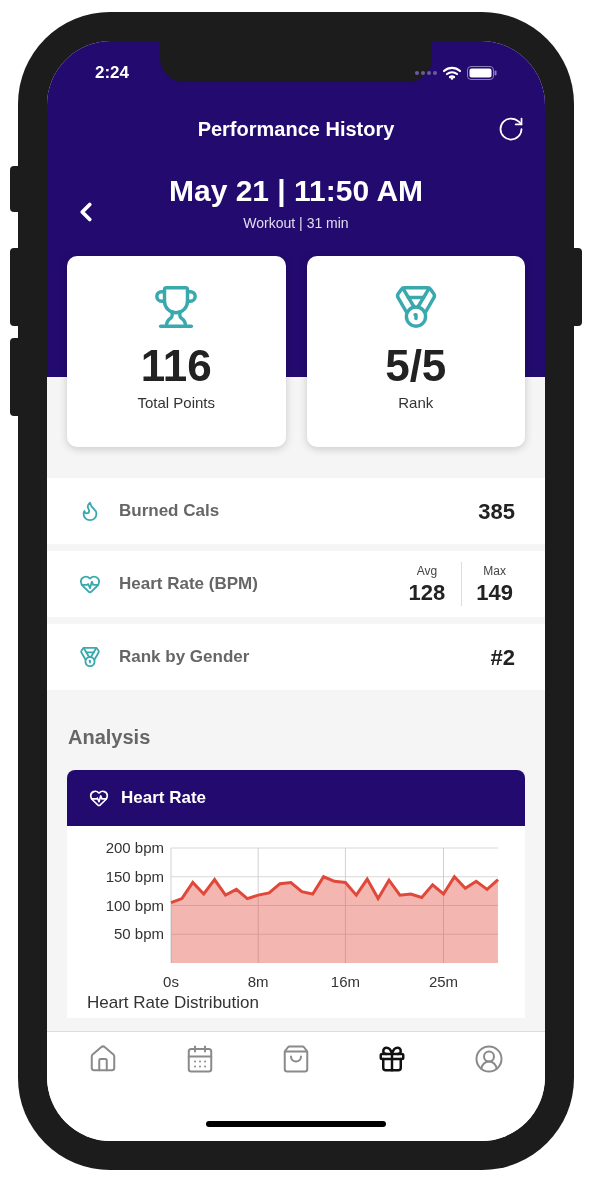 This screenshot has height=1200, width=592. What do you see at coordinates (296, 129) in the screenshot?
I see `screen-title: Performance History` at bounding box center [296, 129].